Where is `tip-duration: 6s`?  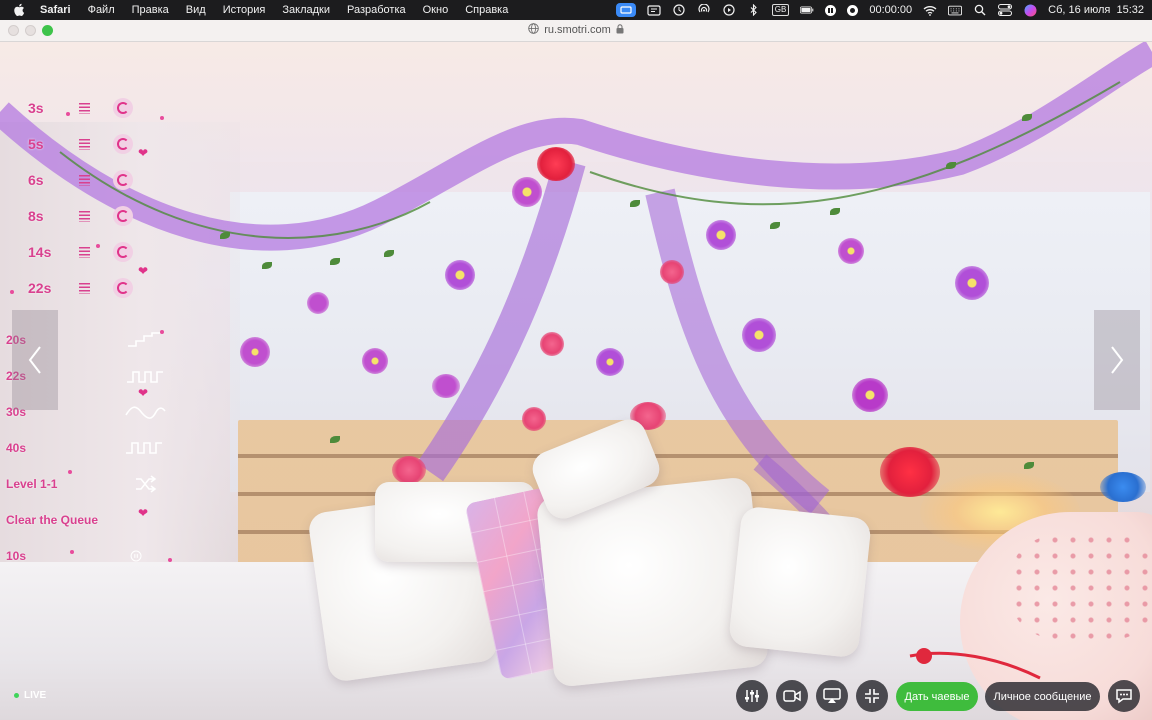
tip-duration: 6s is located at coordinates (36, 180).